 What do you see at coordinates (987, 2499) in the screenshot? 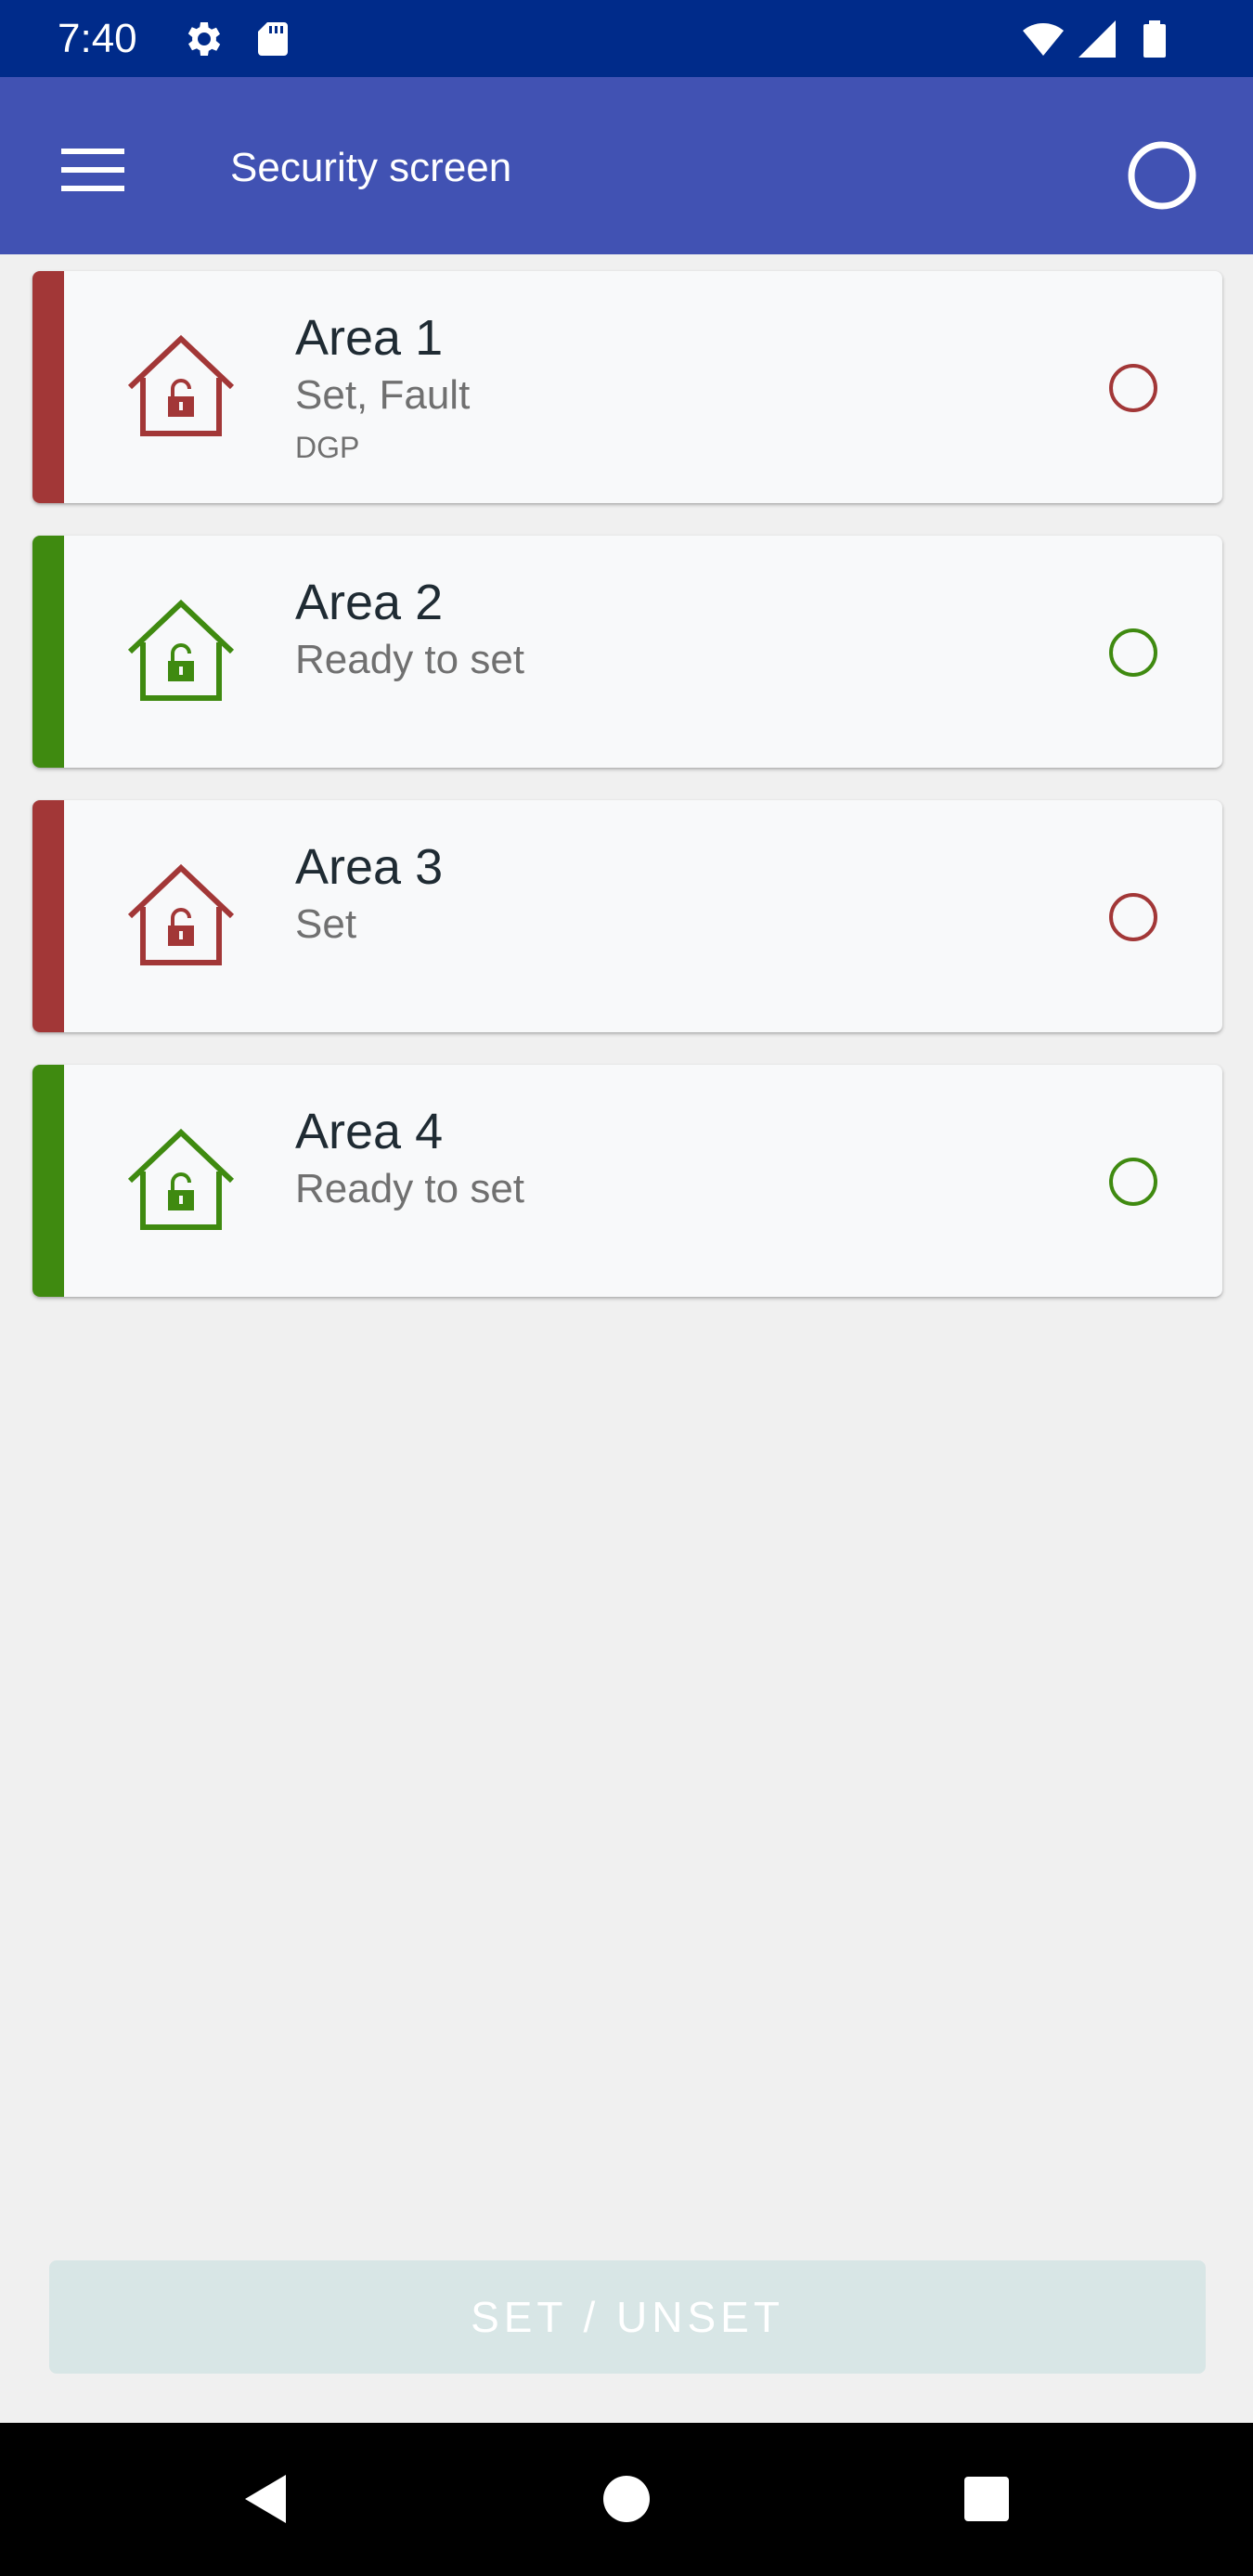
I see `recents-icon` at bounding box center [987, 2499].